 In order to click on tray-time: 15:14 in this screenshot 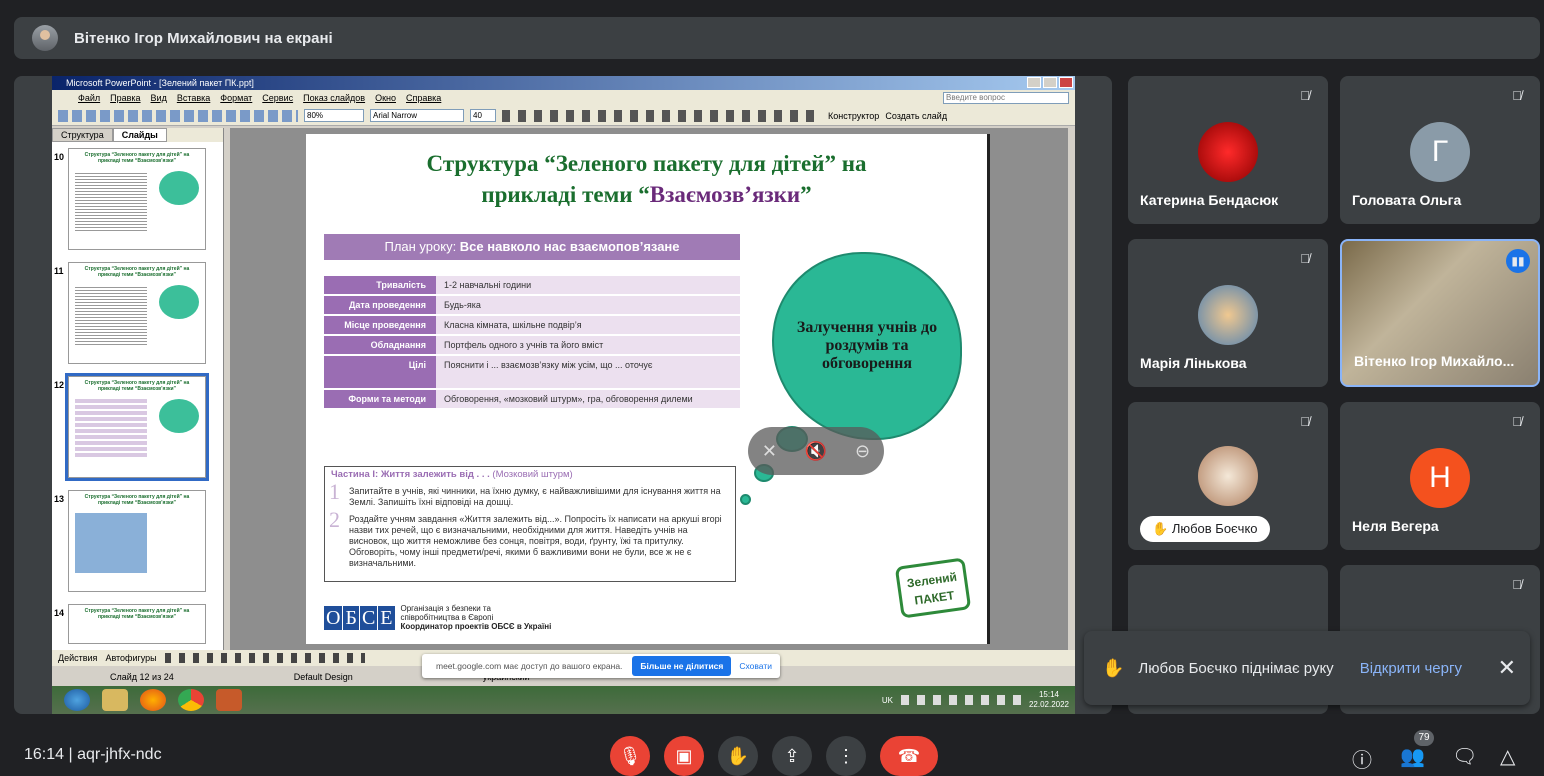, I will do `click(1048, 694)`.